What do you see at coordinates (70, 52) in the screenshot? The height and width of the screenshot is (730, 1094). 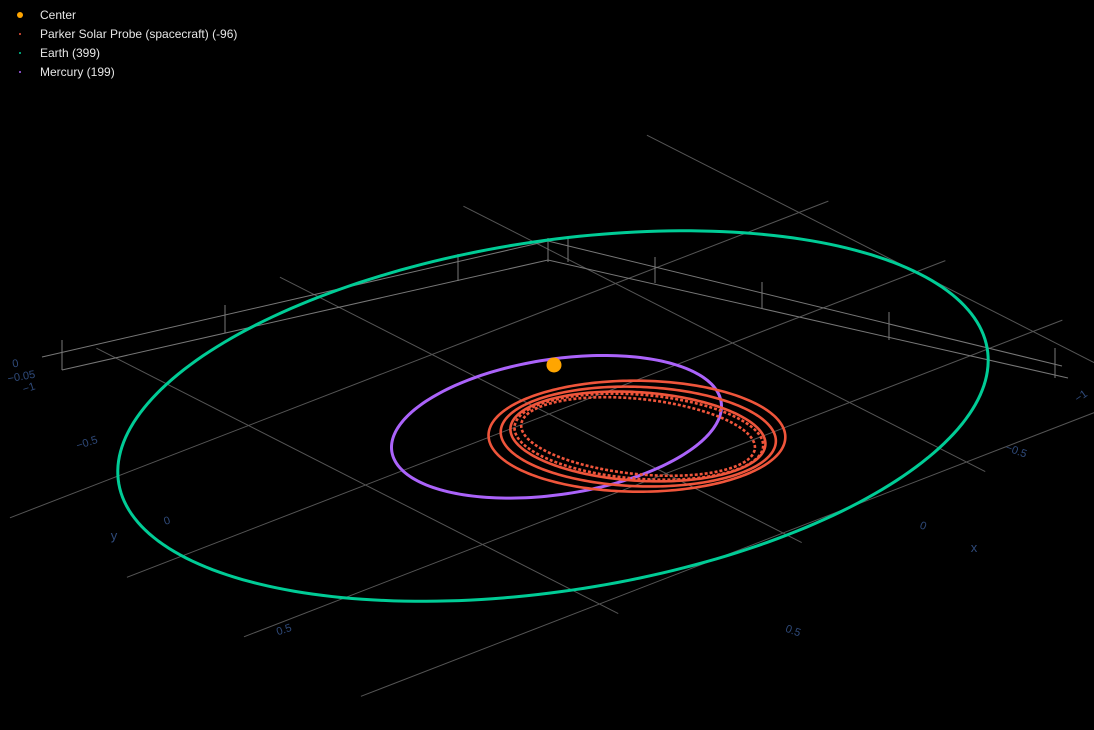 I see `legend-label: Earth (399)` at bounding box center [70, 52].